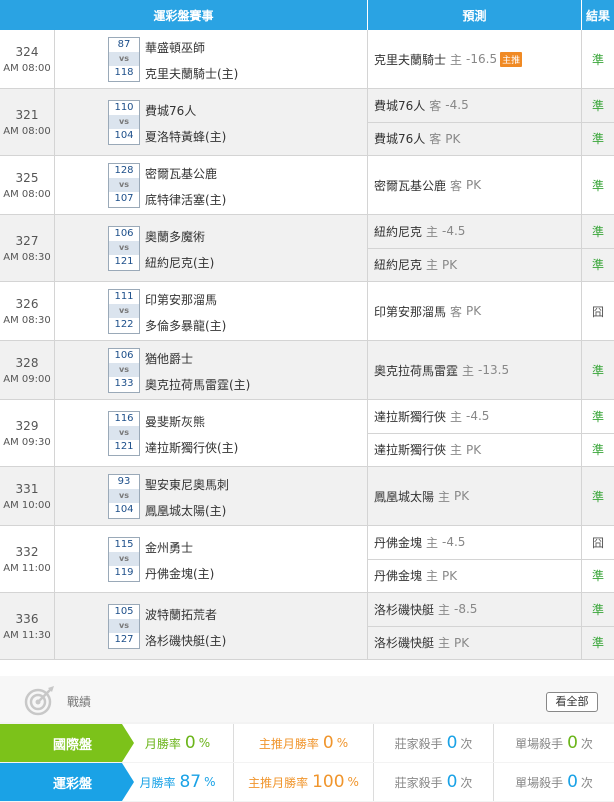 The height and width of the screenshot is (802, 614). What do you see at coordinates (191, 73) in the screenshot?
I see `home-team: 克里夫蘭騎士(主)` at bounding box center [191, 73].